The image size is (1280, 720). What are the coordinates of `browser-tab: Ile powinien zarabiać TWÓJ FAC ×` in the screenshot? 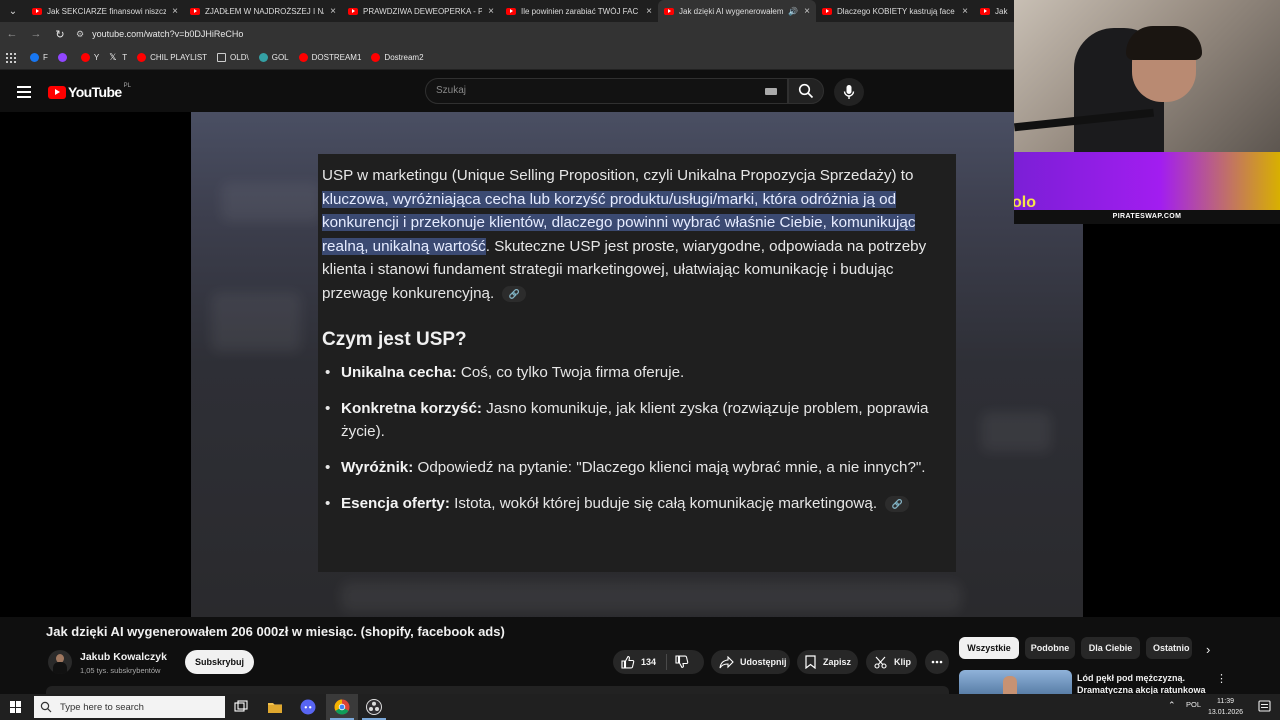 It's located at (579, 11).